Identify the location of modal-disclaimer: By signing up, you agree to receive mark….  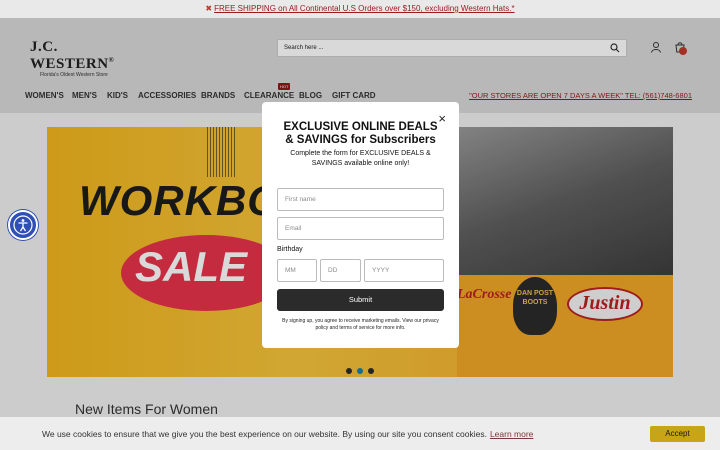
(360, 324).